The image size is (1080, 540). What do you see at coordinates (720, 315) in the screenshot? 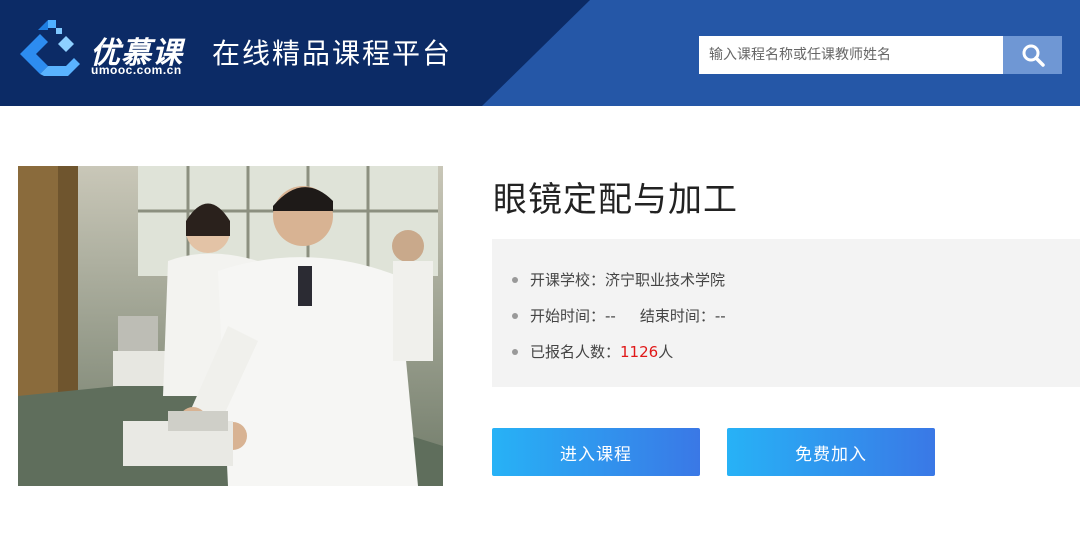
I see `end-value: --` at bounding box center [720, 315].